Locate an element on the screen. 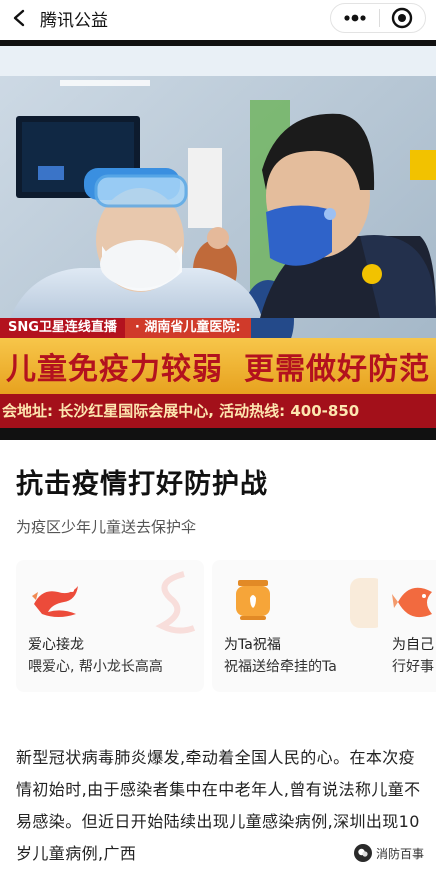  card-title: 爱心接龙 is located at coordinates (56, 645).